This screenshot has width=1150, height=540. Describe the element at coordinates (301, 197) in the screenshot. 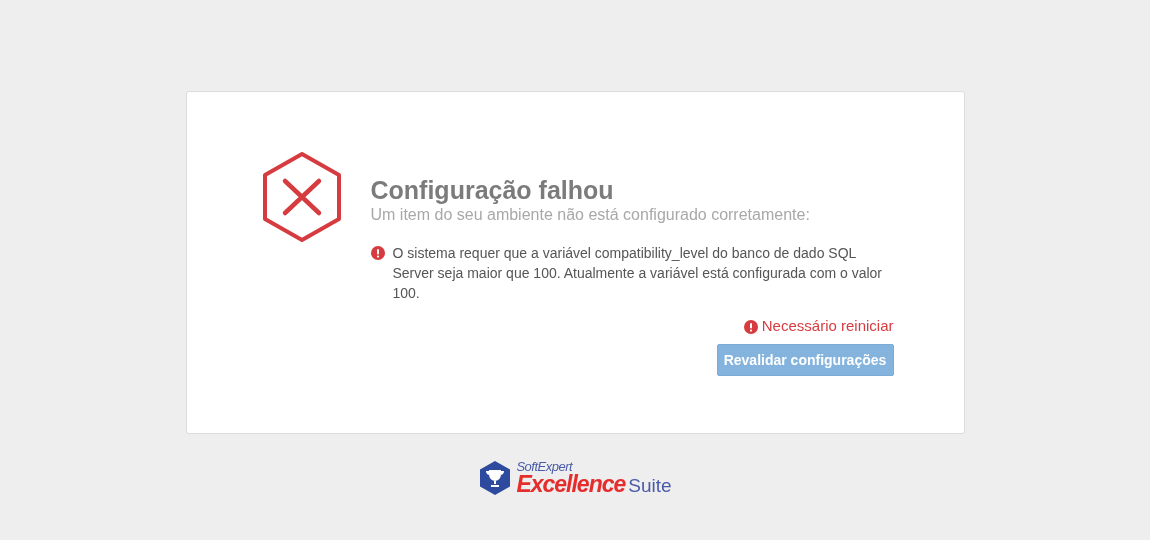

I see `error-hexagon-icon` at that location.